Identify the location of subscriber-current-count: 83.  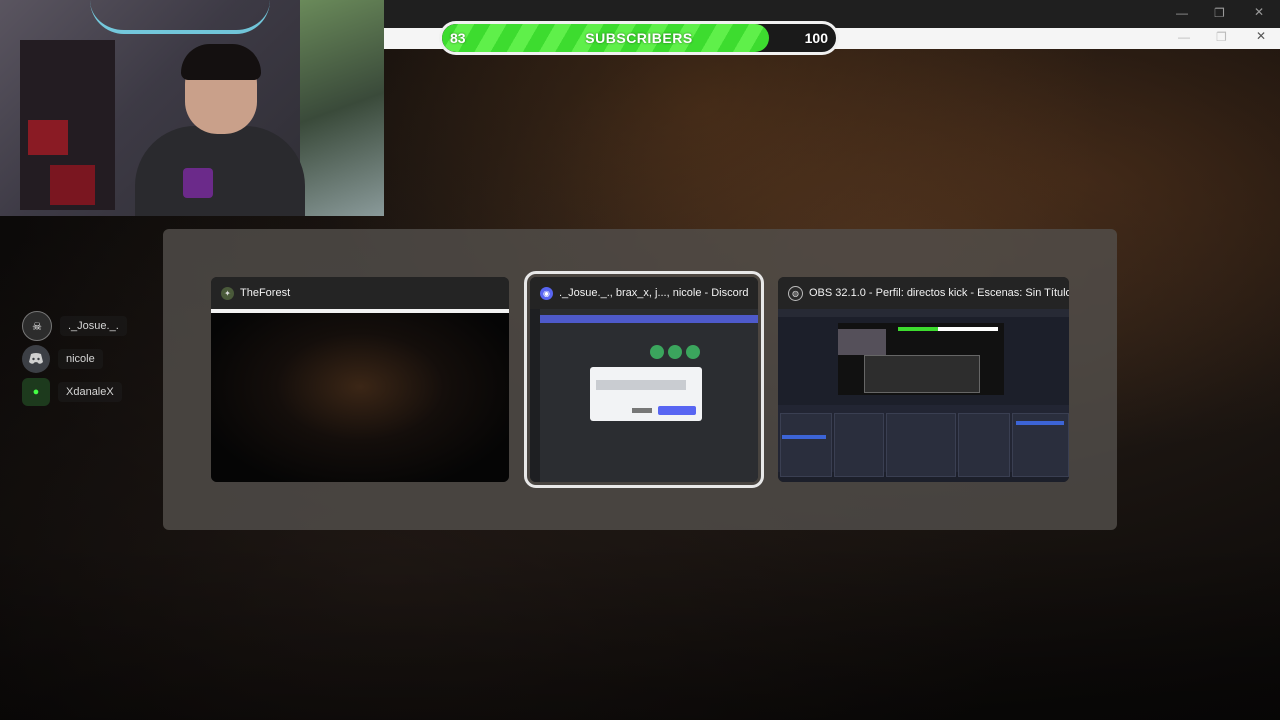
(458, 38).